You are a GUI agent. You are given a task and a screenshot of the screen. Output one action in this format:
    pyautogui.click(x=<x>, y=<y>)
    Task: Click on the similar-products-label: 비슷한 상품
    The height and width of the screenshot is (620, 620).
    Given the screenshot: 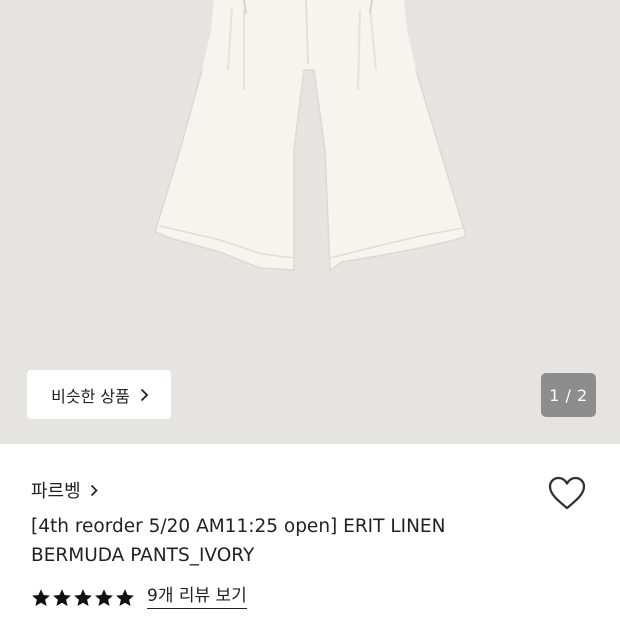 What is the action you would take?
    pyautogui.click(x=90, y=396)
    